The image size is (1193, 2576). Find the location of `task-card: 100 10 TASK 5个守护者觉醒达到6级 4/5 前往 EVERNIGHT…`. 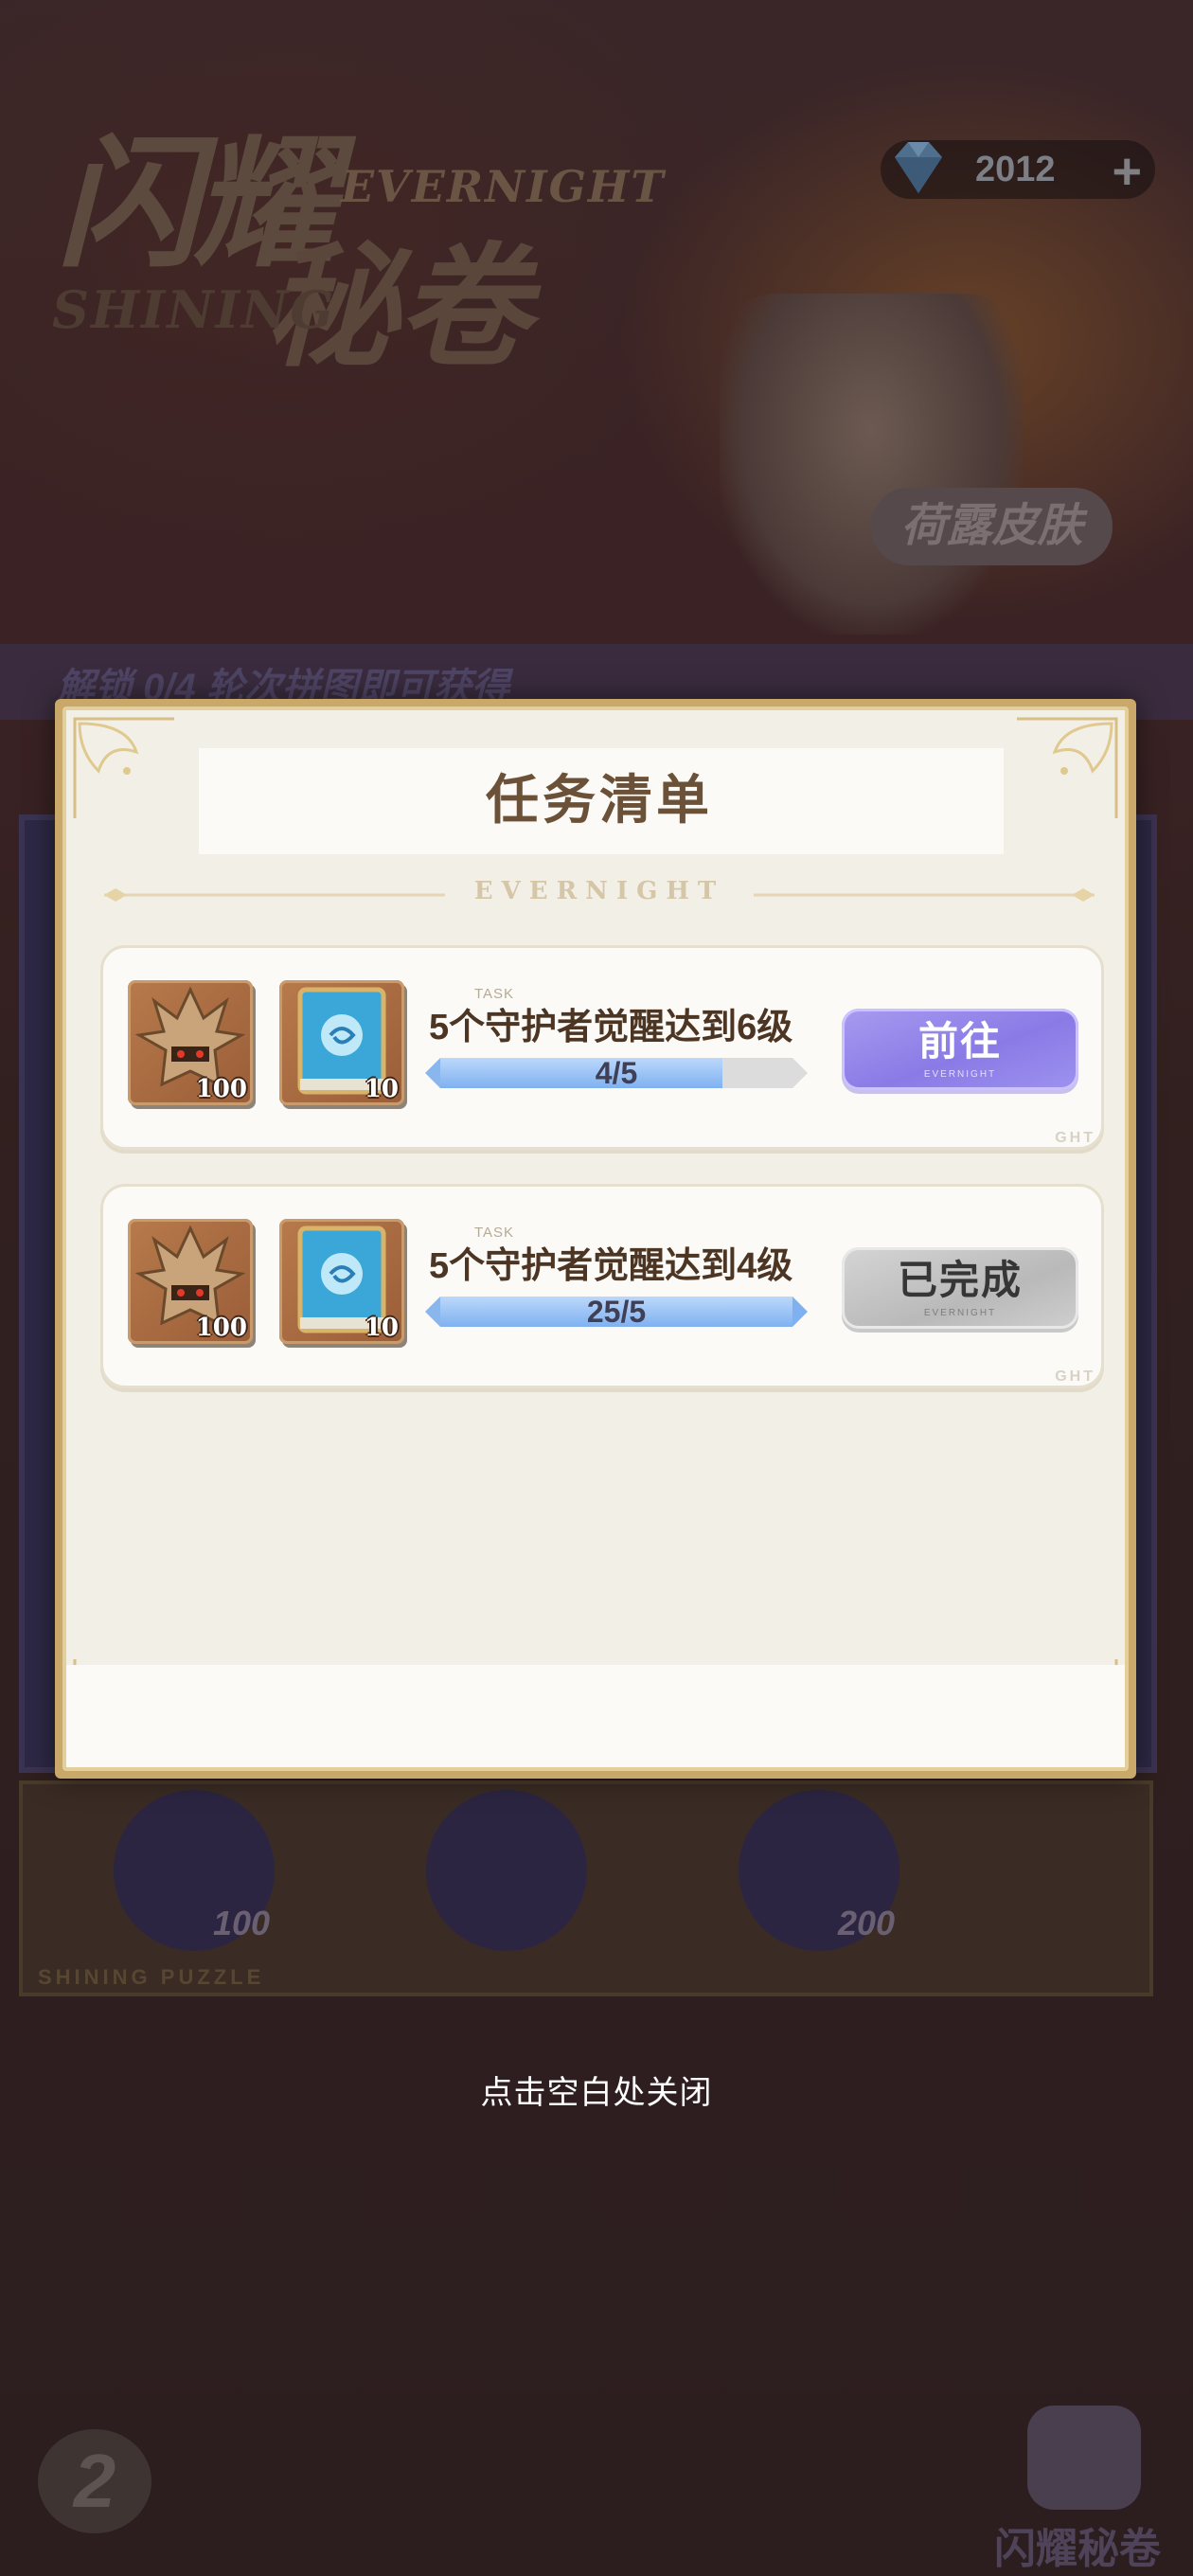

task-card: 100 10 TASK 5个守护者觉醒达到6级 4/5 前往 EVERNIGHT… is located at coordinates (602, 1047).